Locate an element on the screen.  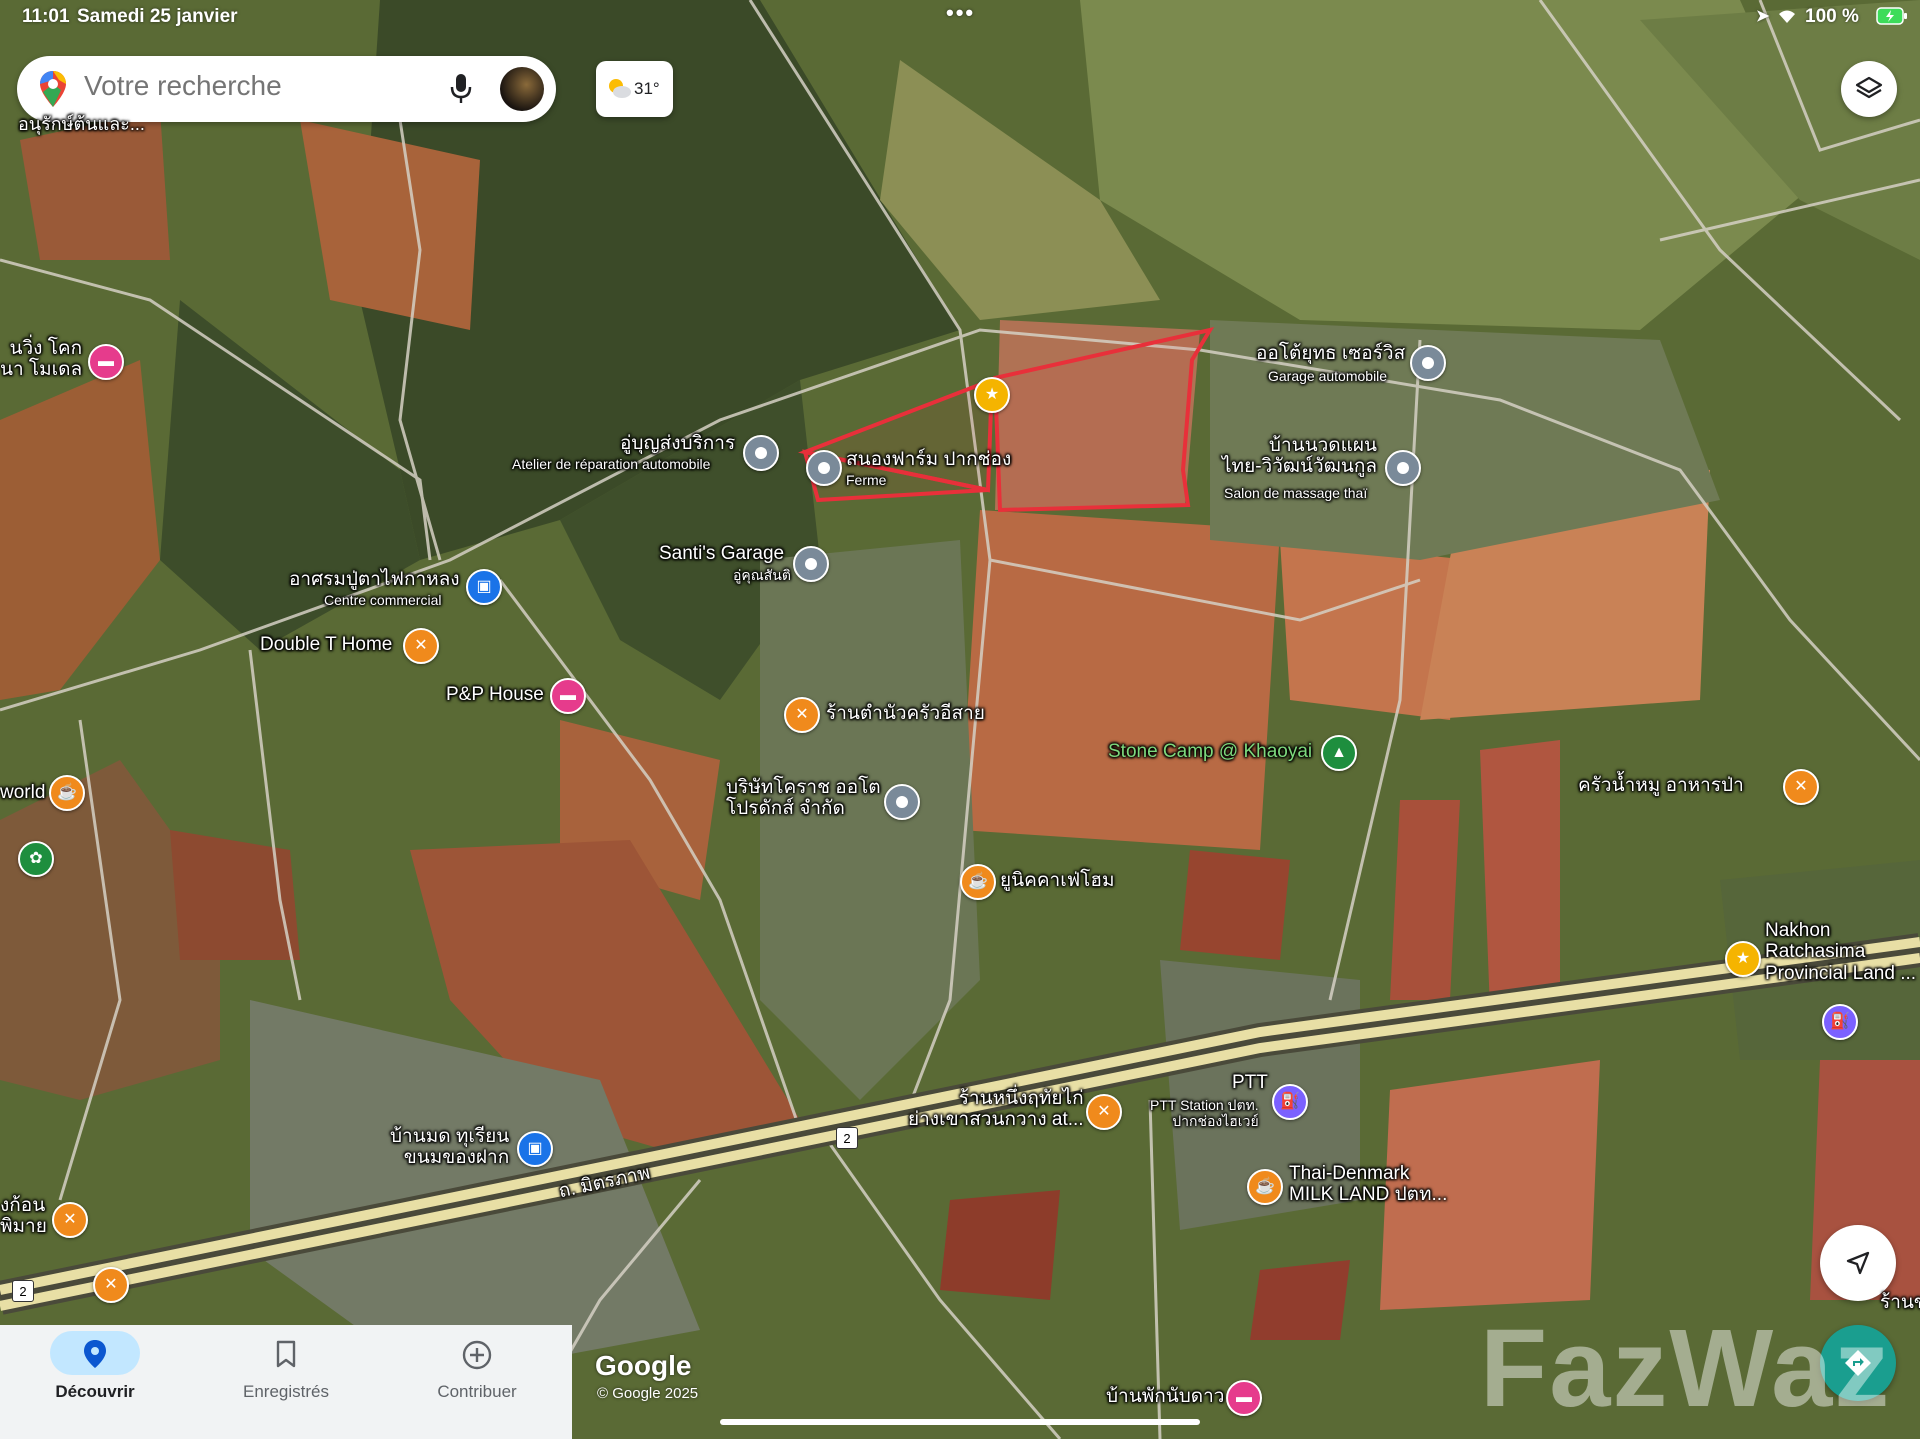
search-bar is located at coordinates (286, 89).